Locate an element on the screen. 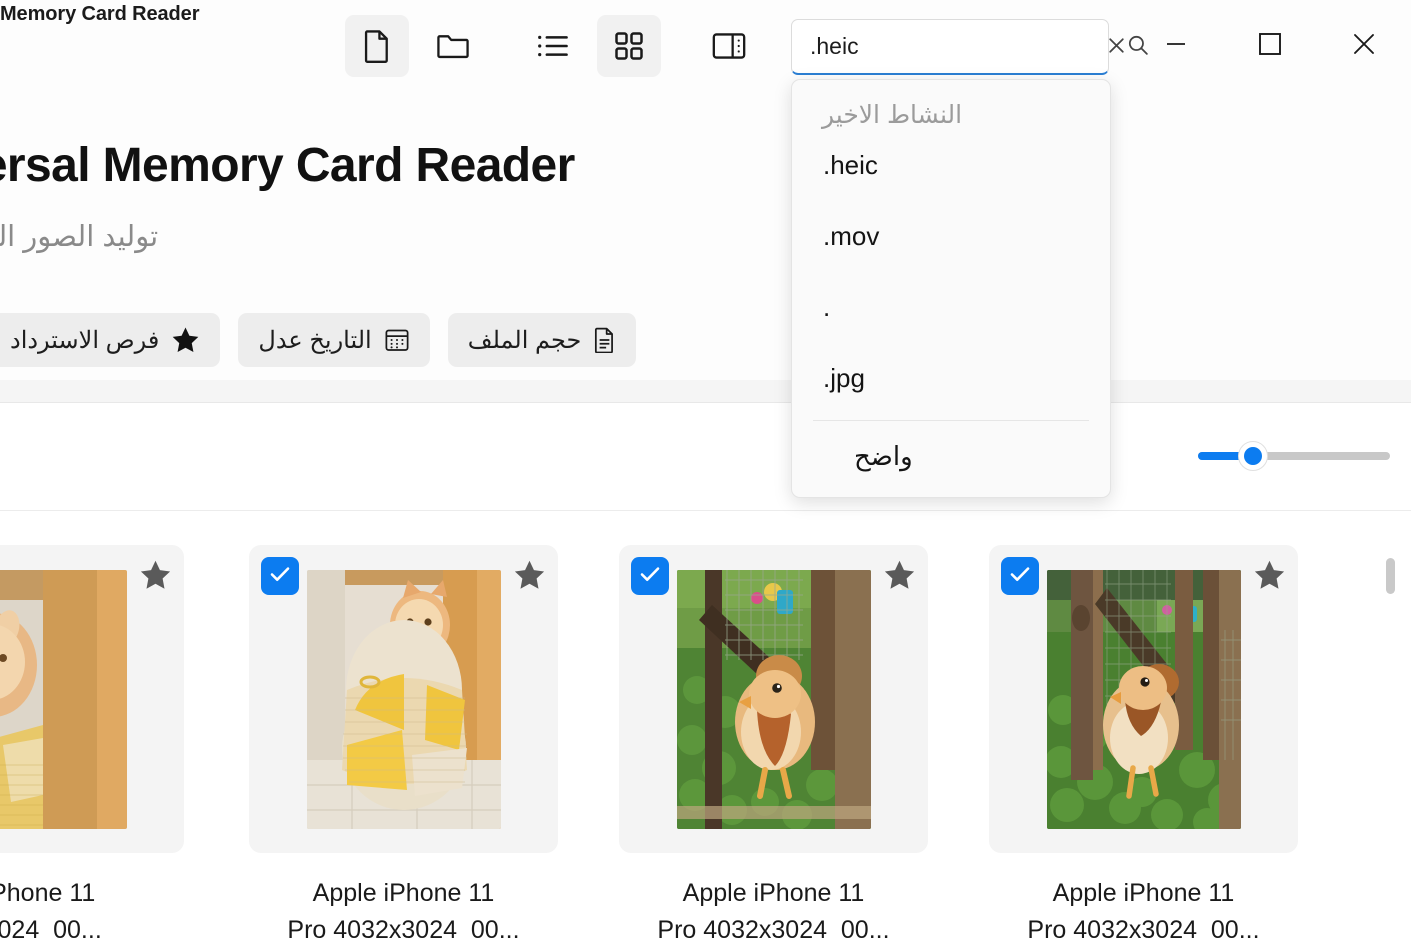 The image size is (1411, 941). search-input is located at coordinates (949, 46).